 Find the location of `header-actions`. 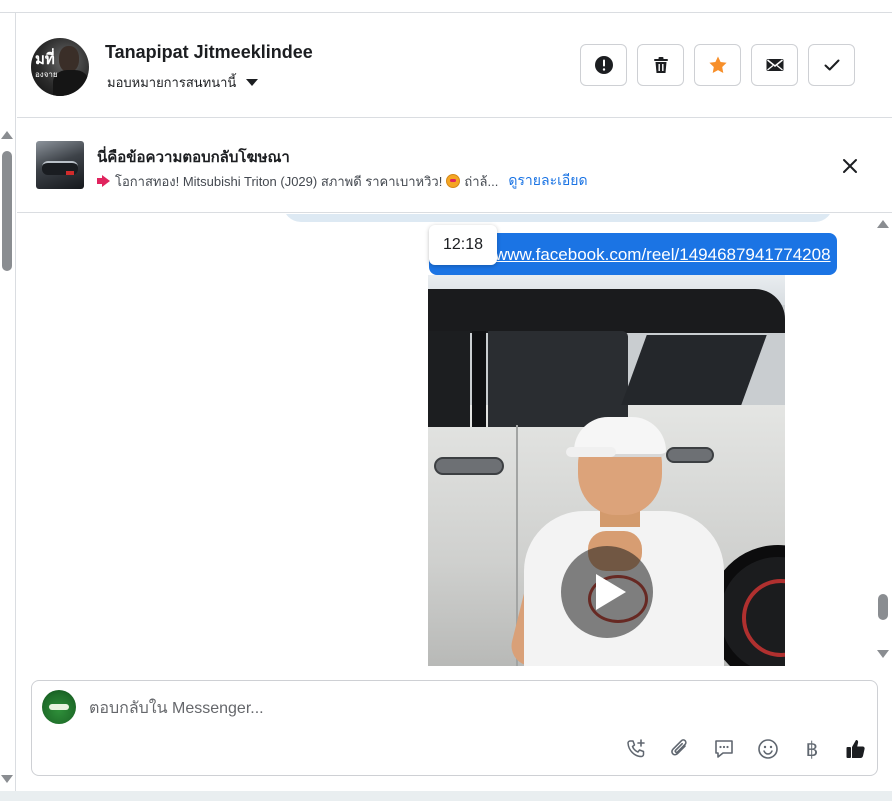

header-actions is located at coordinates (717, 65).